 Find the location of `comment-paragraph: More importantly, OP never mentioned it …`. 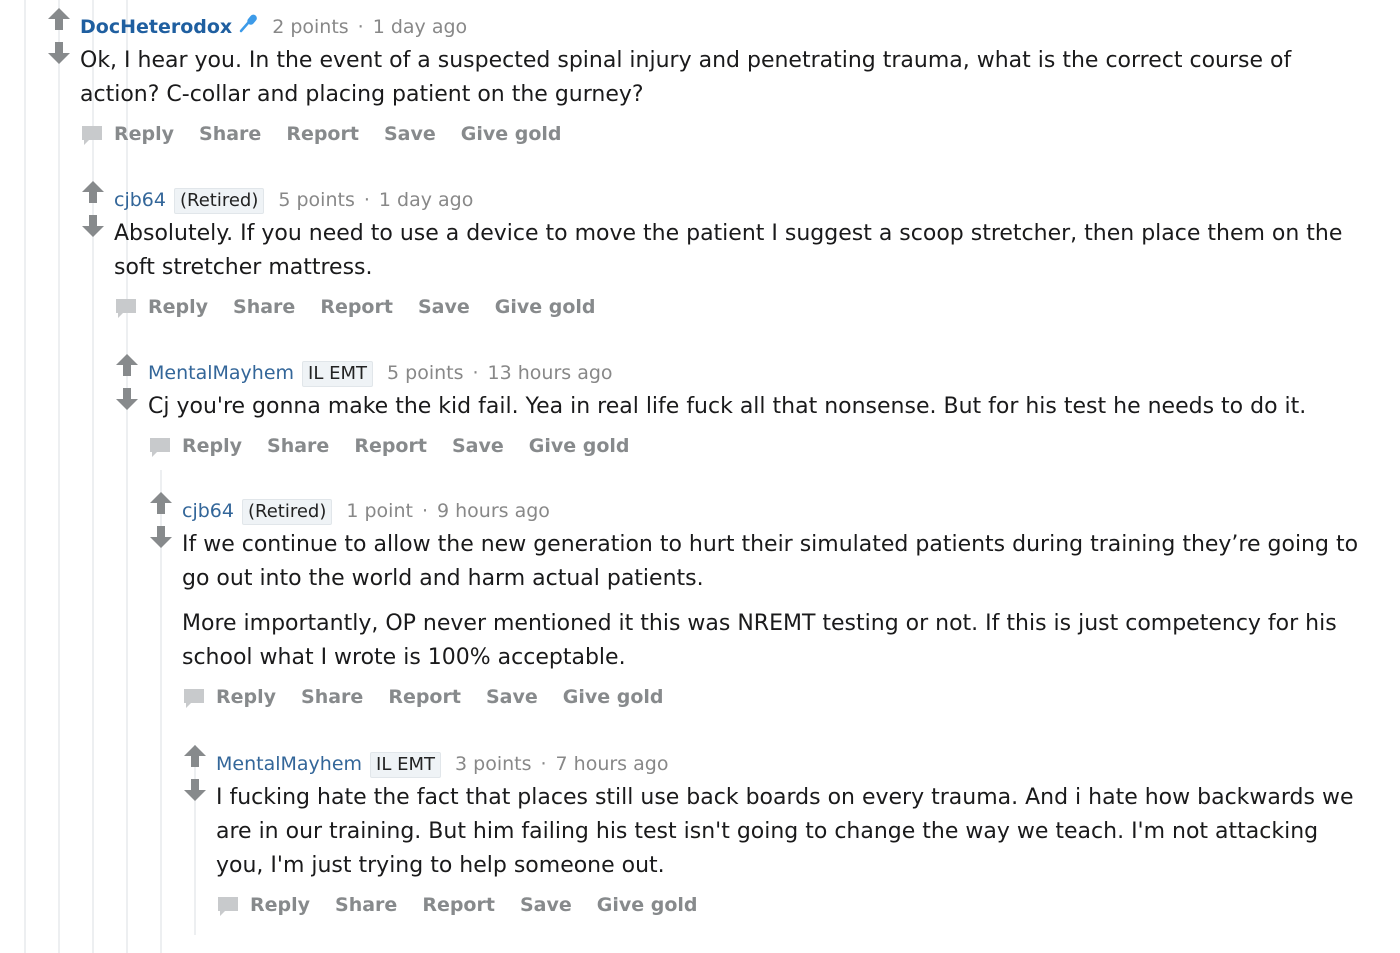

comment-paragraph: More importantly, OP never mentioned it … is located at coordinates (759, 640).